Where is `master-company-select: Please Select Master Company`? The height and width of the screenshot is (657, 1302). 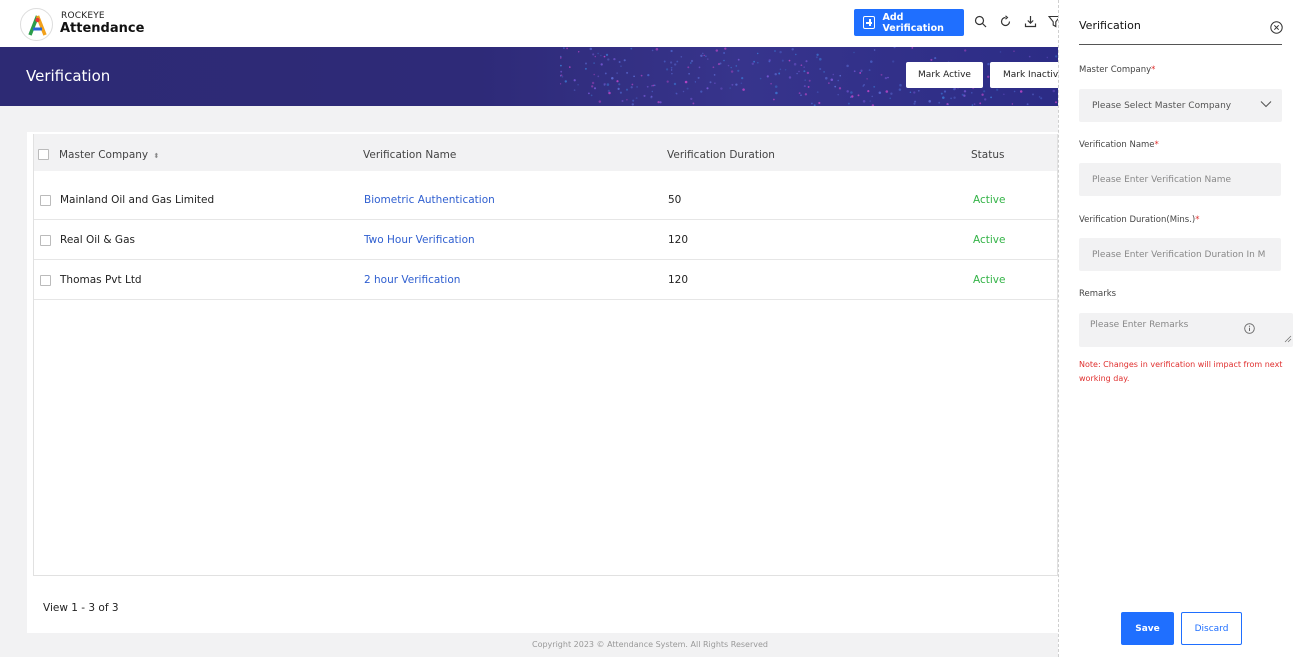
master-company-select: Please Select Master Company is located at coordinates (1180, 105).